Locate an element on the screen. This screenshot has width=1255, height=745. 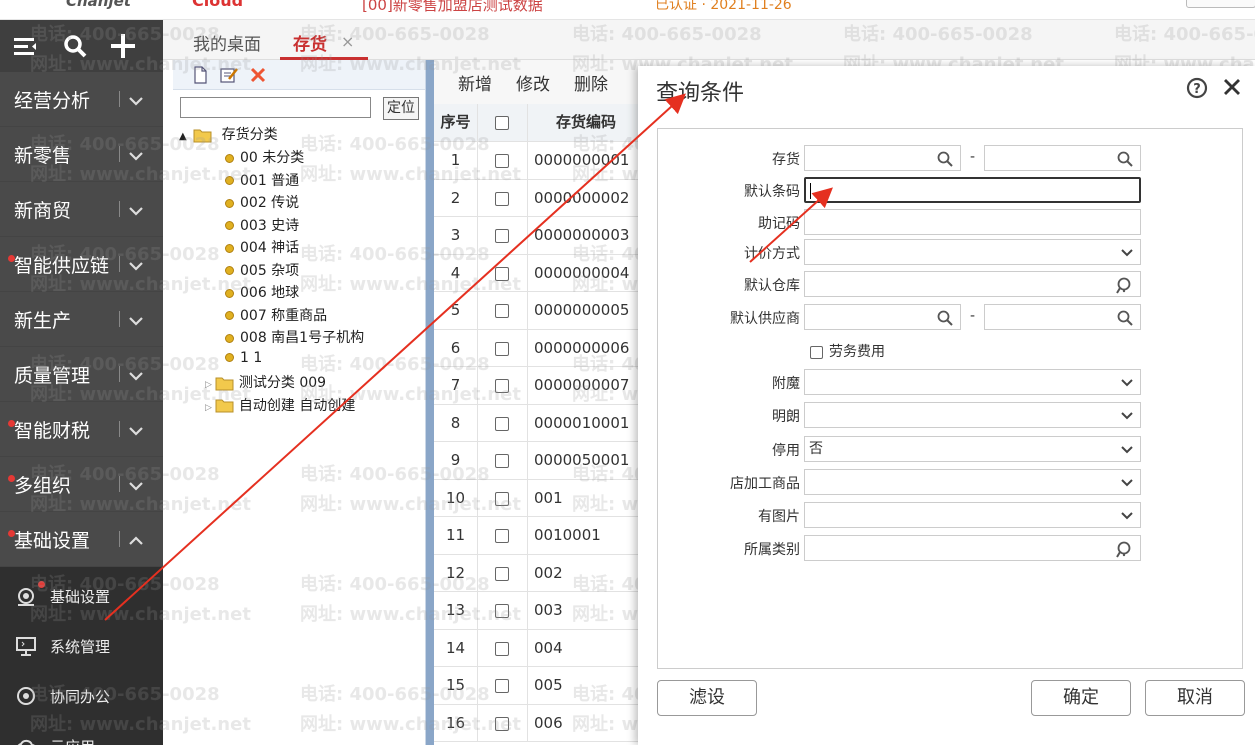
field-has-image: 有图片 is located at coordinates (951, 515).